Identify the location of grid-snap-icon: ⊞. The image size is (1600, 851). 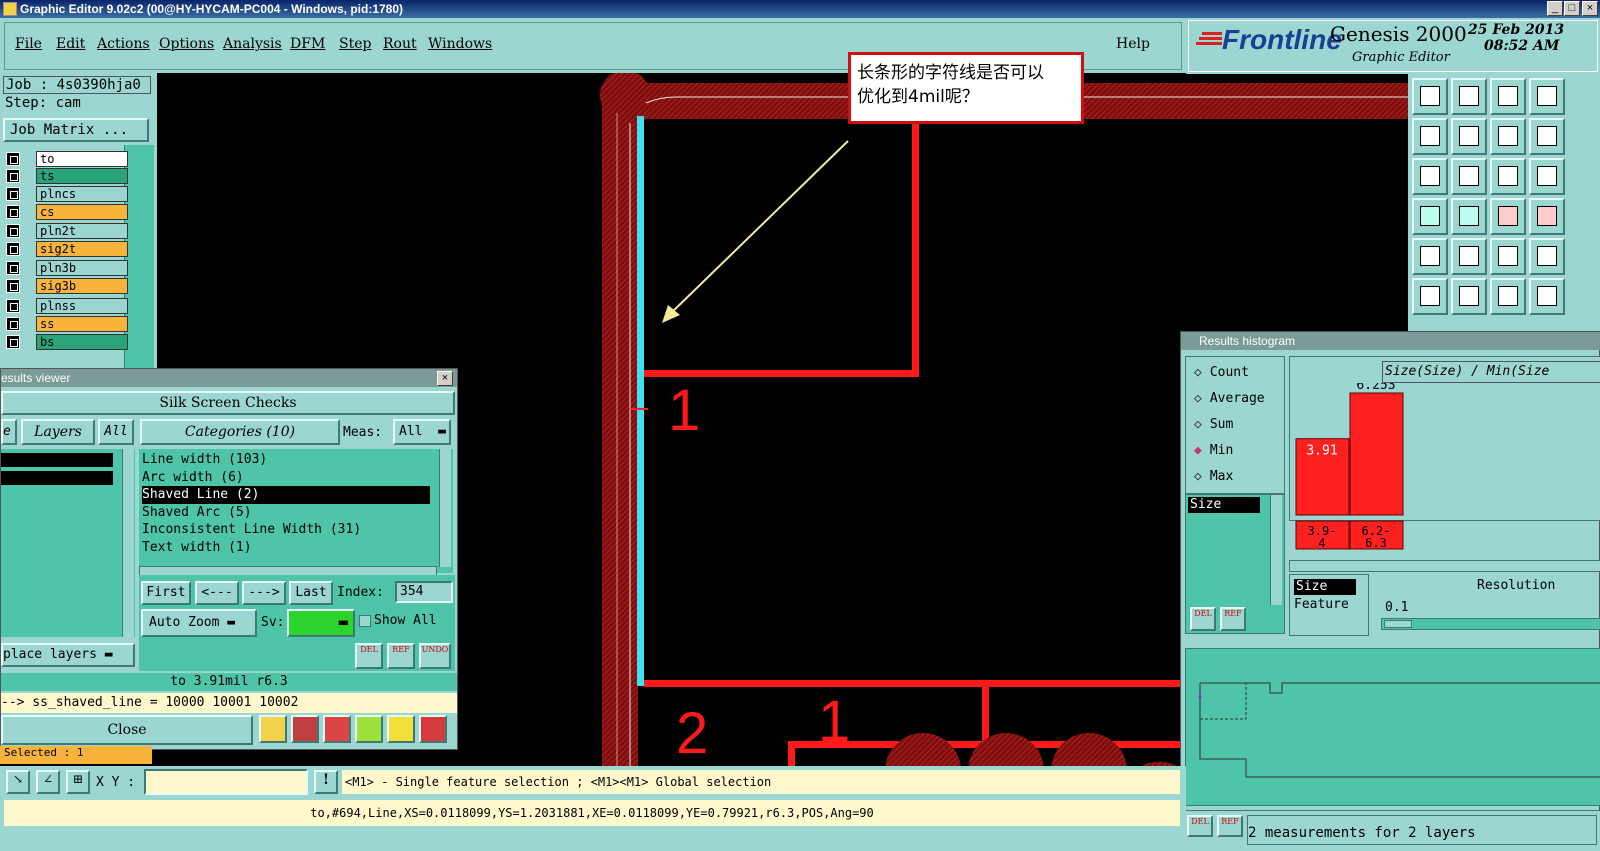
(78, 782).